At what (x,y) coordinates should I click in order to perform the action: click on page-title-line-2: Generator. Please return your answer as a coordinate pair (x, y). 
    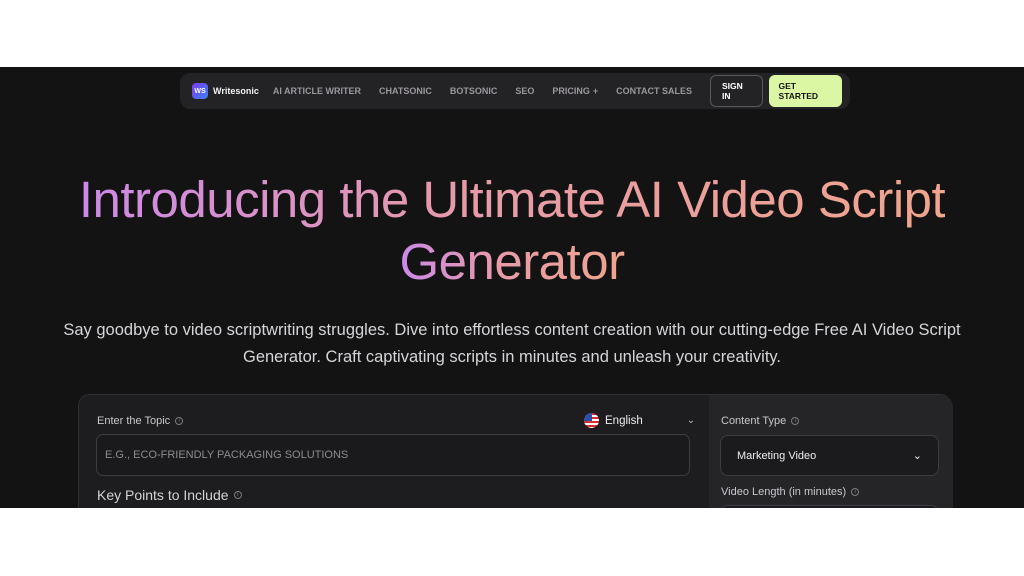
    Looking at the image, I should click on (512, 261).